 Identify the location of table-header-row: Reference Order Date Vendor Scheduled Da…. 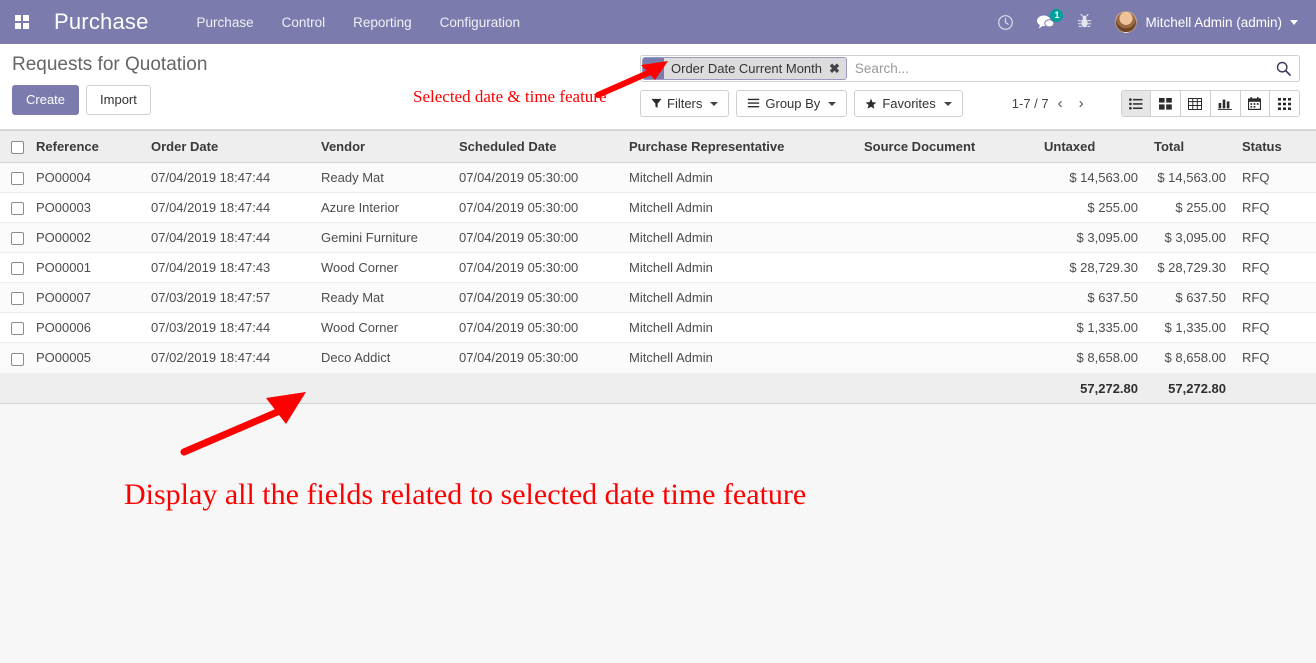
(658, 146).